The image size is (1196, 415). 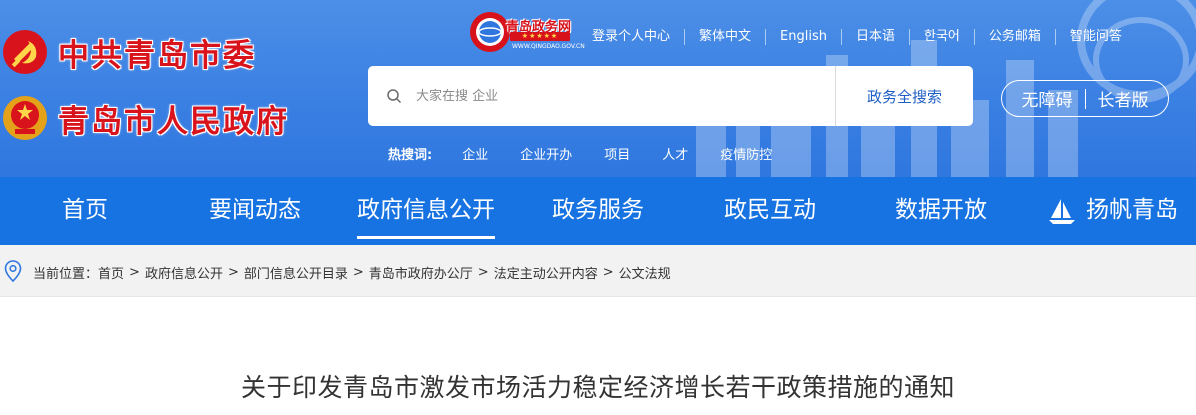 I want to click on hot-search-label: 热搜词:, so click(x=410, y=155).